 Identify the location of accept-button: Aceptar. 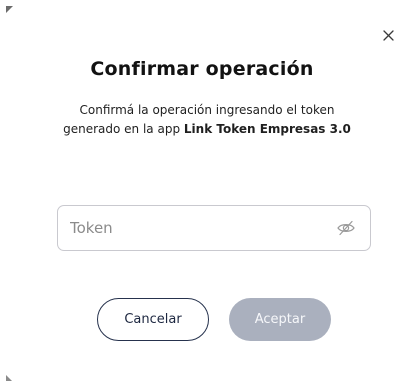
(280, 319).